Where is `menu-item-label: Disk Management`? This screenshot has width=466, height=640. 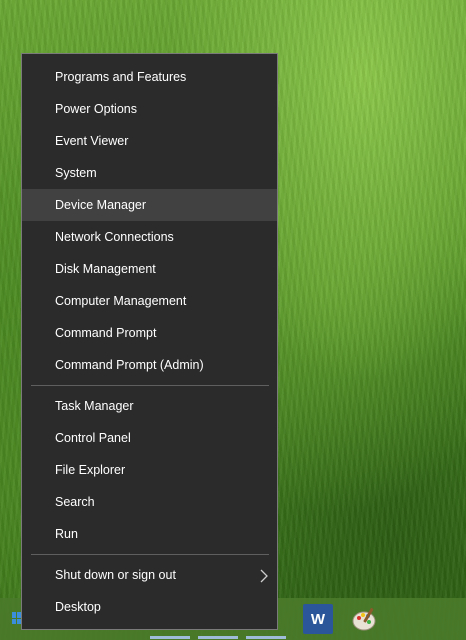
menu-item-label: Disk Management is located at coordinates (105, 269).